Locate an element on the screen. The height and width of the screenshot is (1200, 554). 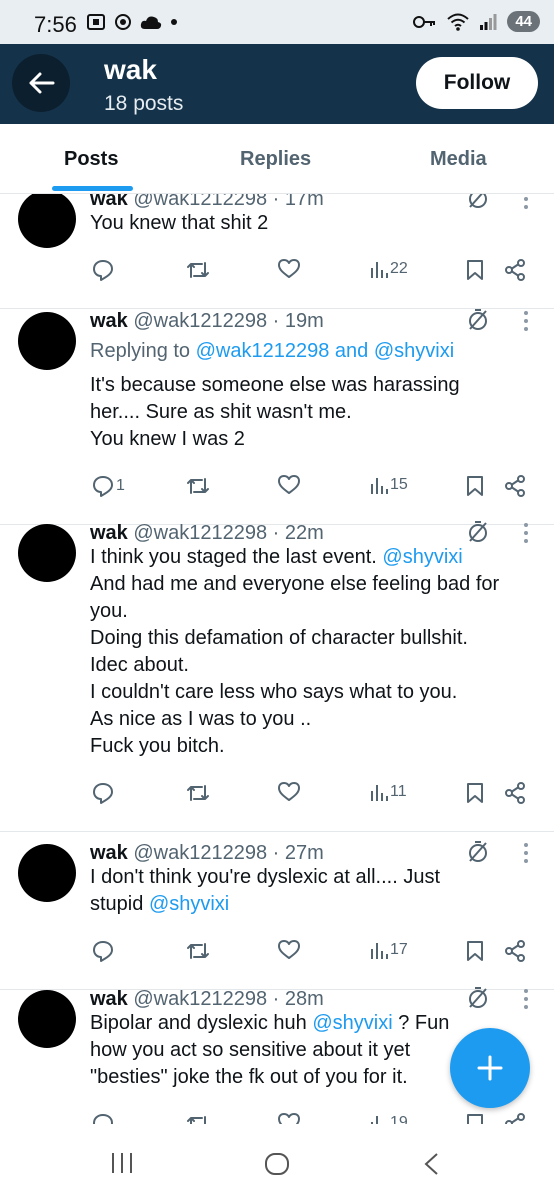
reply-button: 1 is located at coordinates (108, 486).